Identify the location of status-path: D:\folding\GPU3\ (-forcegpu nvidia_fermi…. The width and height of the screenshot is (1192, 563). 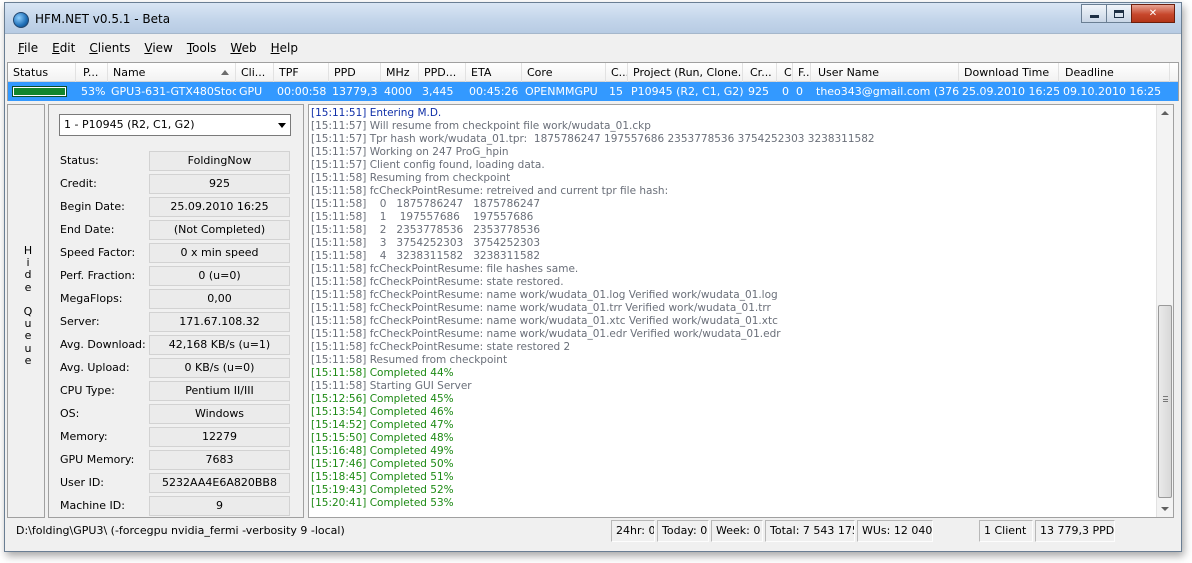
(180, 530).